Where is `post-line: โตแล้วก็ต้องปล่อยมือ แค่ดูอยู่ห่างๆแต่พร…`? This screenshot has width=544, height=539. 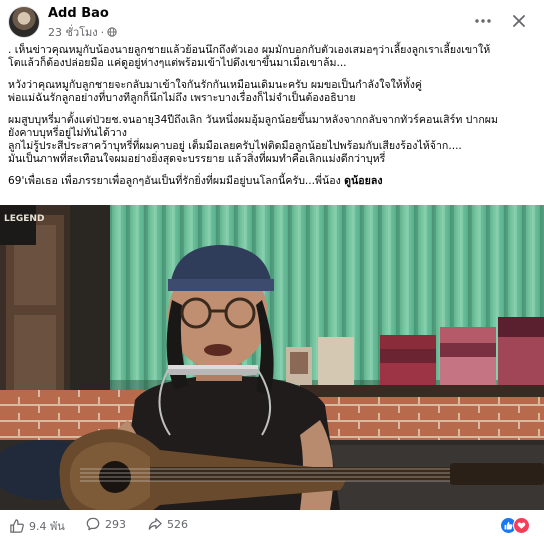
post-line: โตแล้วก็ต้องปล่อยมือ แค่ดูอยู่ห่างๆแต่พร… is located at coordinates (177, 63).